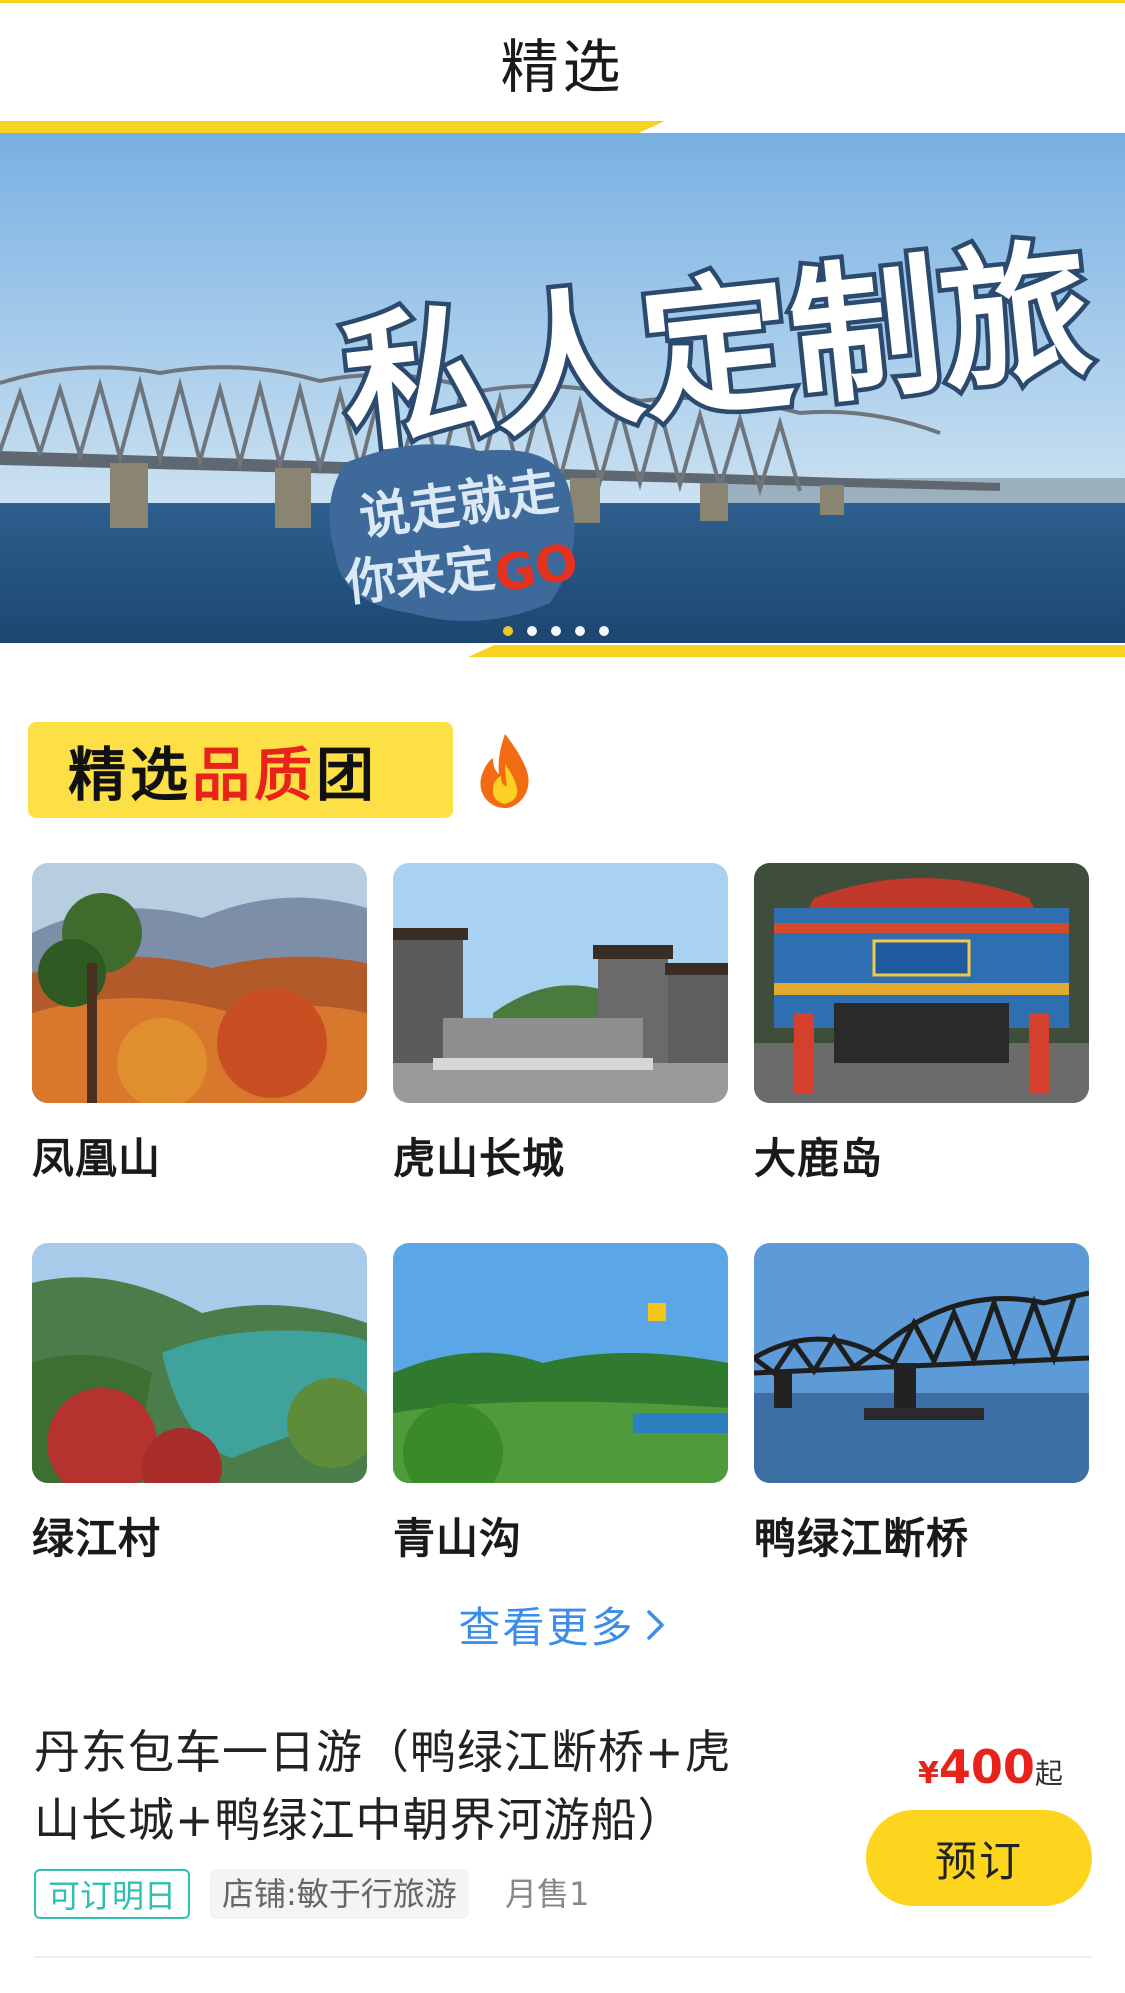 Image resolution: width=1125 pixels, height=1993 pixels. I want to click on price-currency: ¥, so click(928, 1773).